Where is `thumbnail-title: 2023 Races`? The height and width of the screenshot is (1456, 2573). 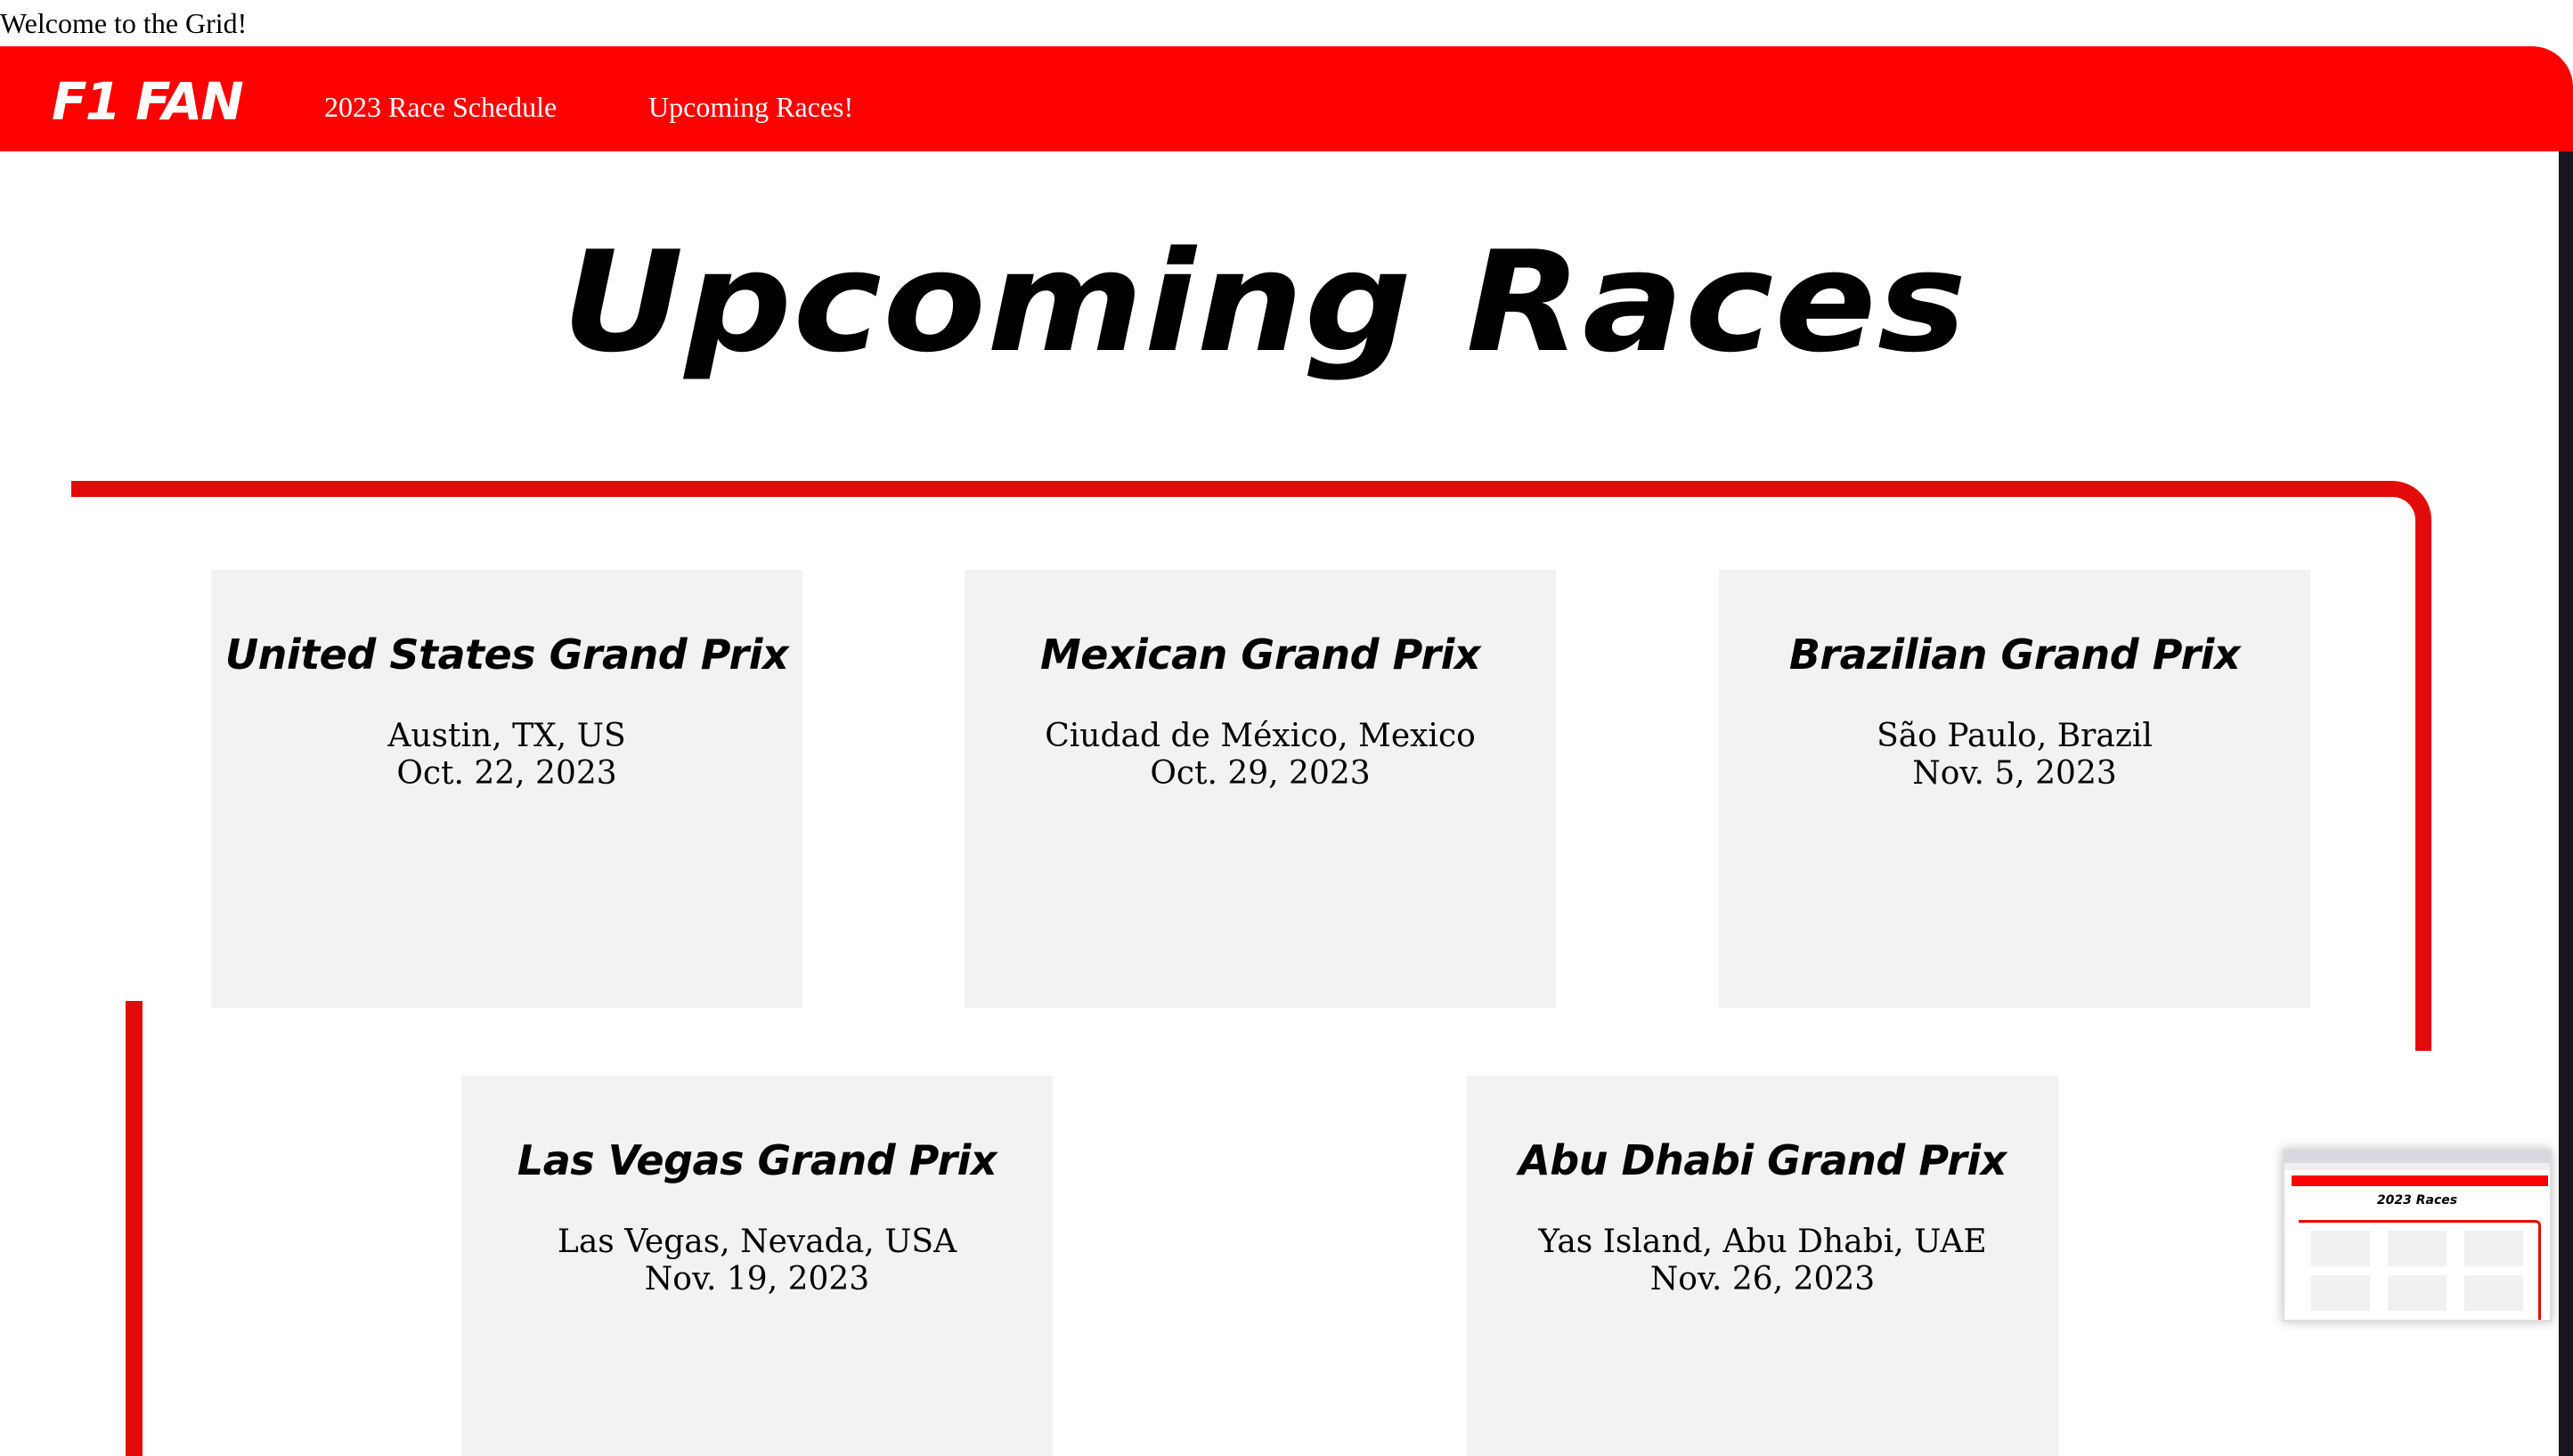
thumbnail-title: 2023 Races is located at coordinates (2417, 1200).